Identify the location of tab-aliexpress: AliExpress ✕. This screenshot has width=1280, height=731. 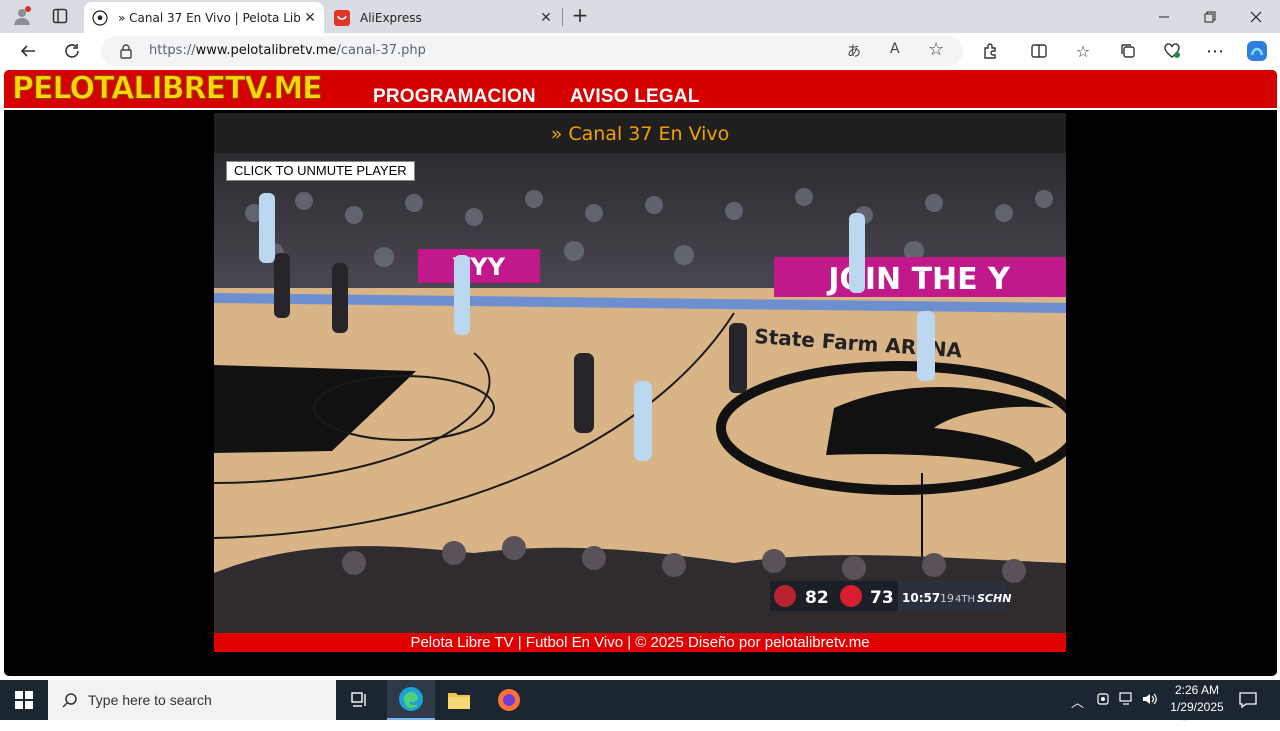
(443, 17).